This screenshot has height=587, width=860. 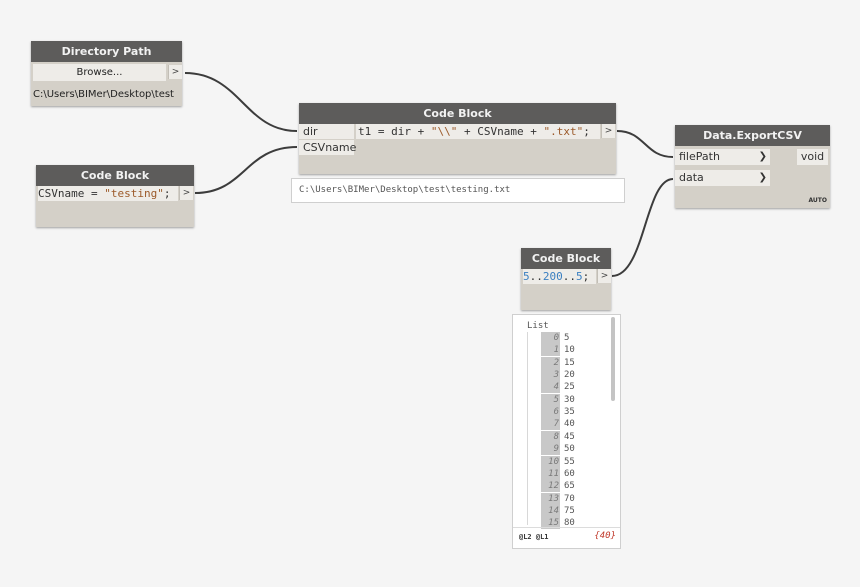 I want to click on list-item-index: 3, so click(x=550, y=375).